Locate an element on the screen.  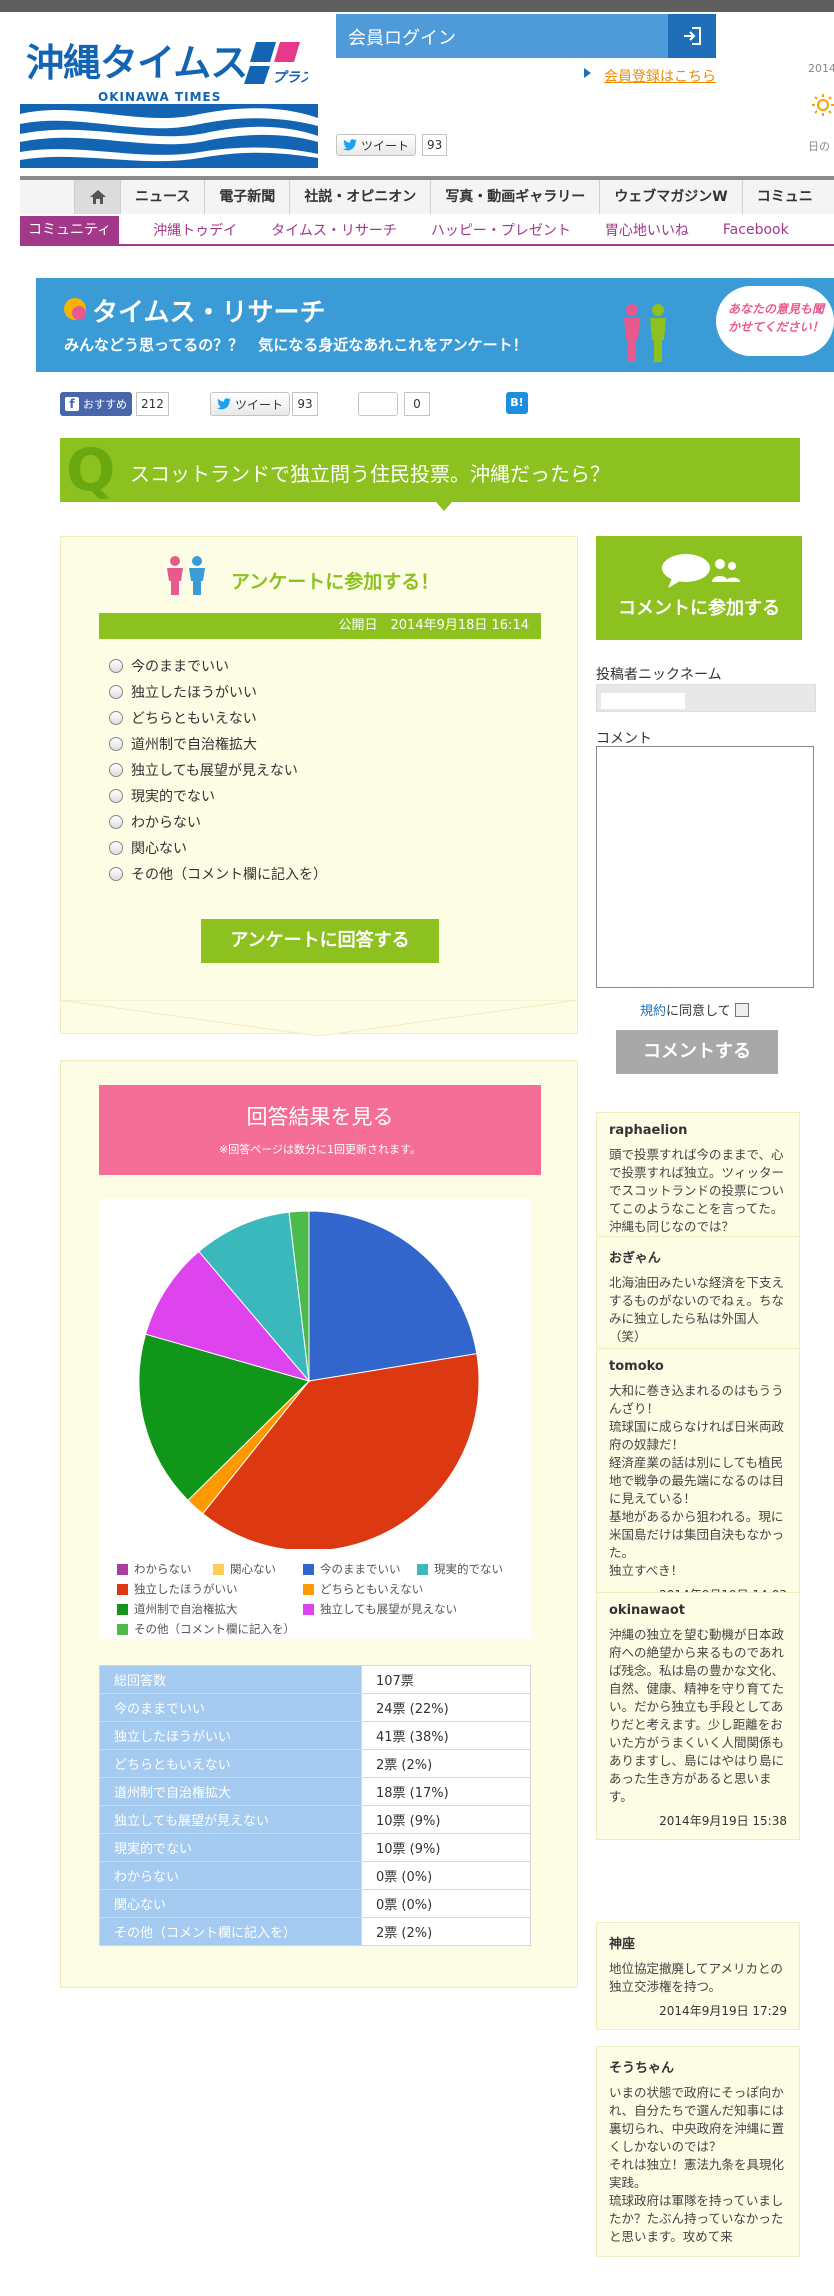
results-row: 総回答数 107票 is located at coordinates (315, 1679).